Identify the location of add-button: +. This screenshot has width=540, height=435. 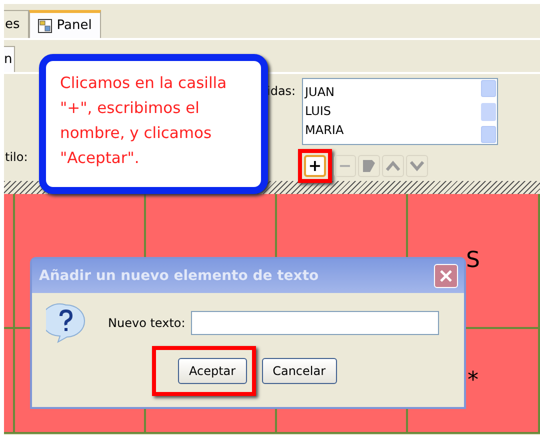
(315, 166).